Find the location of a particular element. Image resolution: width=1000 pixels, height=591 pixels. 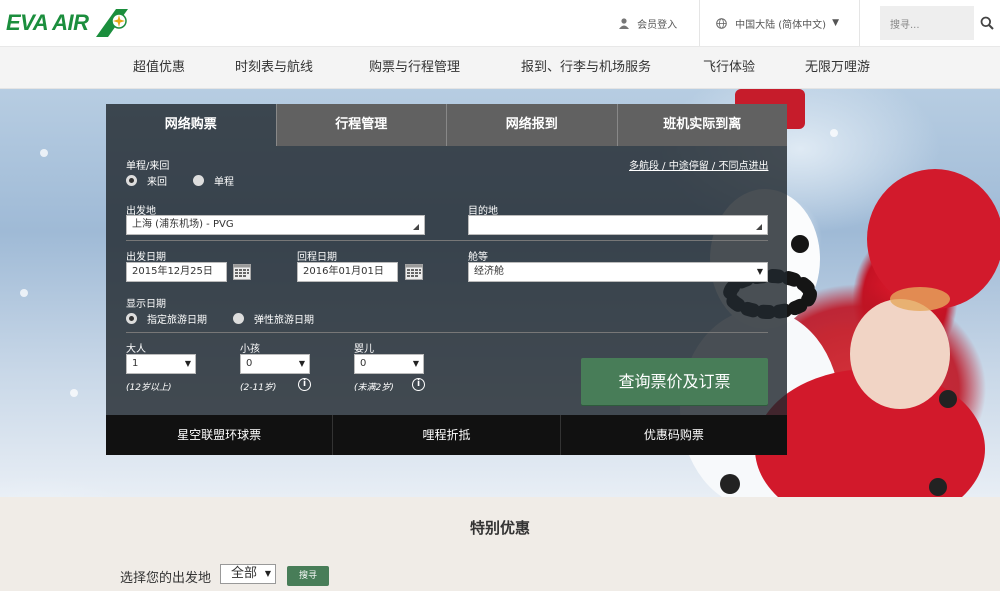

logo-emblem-icon is located at coordinates (112, 23).